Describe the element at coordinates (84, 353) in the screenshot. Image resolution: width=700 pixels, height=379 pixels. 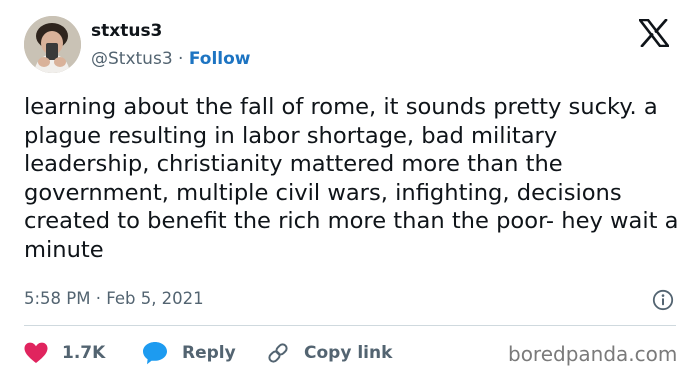
I see `like-count: 1.7K` at that location.